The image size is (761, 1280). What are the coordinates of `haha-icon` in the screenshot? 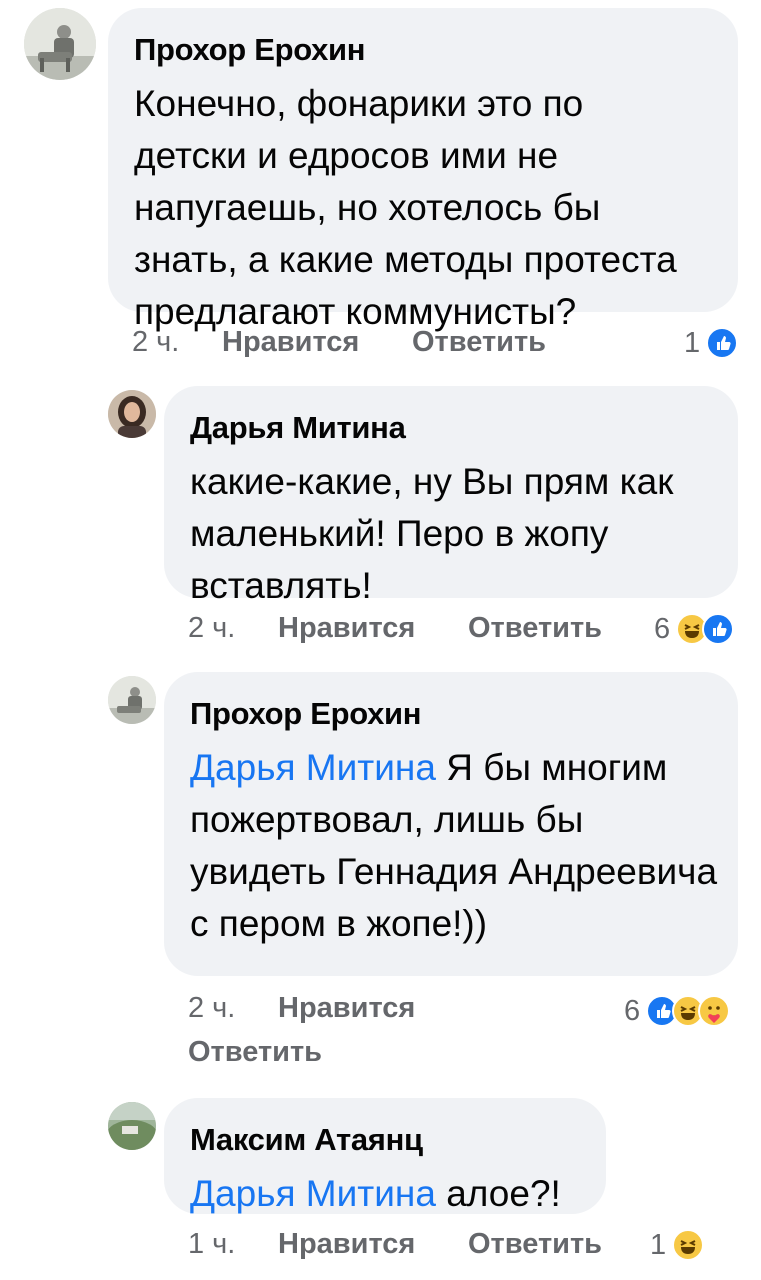 It's located at (688, 1245).